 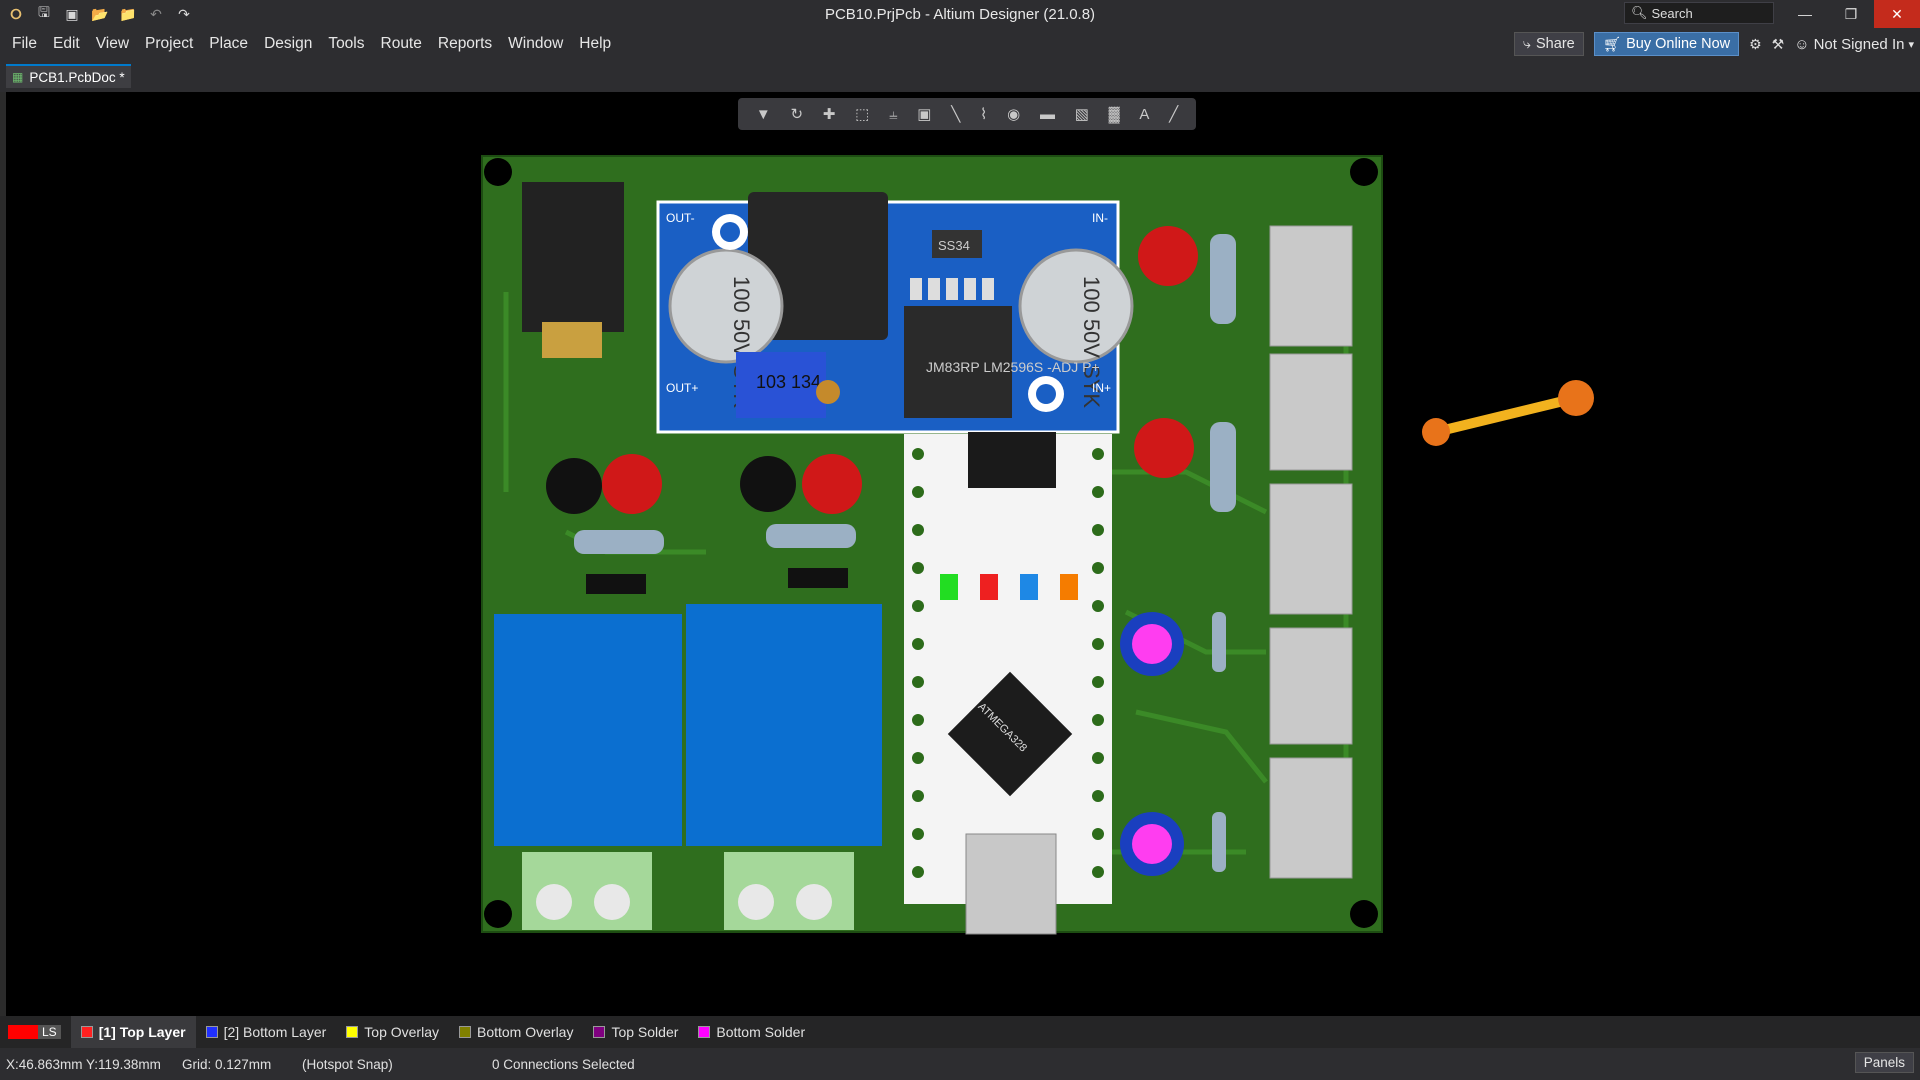 What do you see at coordinates (1114, 114) in the screenshot?
I see `chart-icon: ▓` at bounding box center [1114, 114].